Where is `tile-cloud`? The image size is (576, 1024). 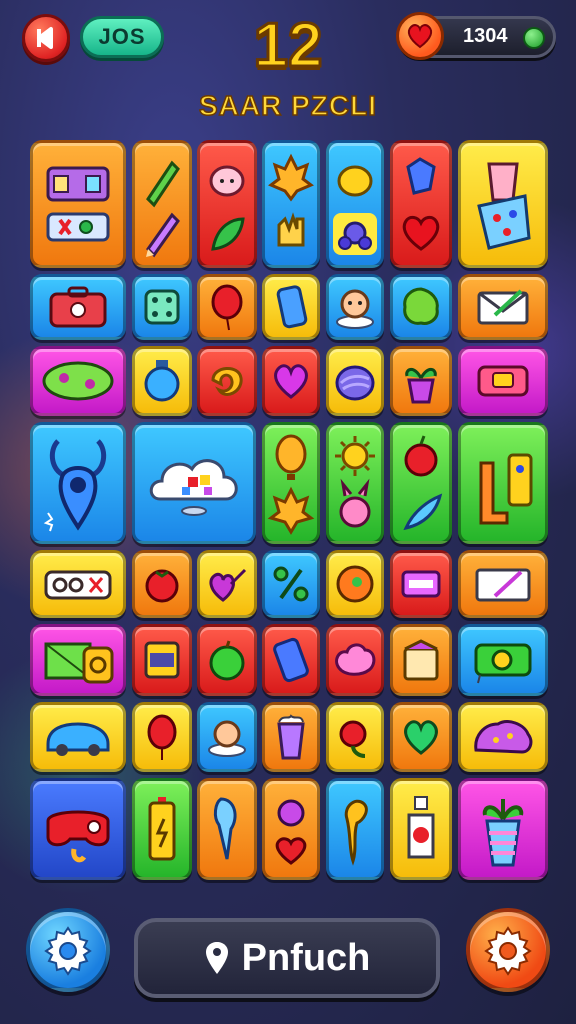
tile-cloud is located at coordinates (194, 483).